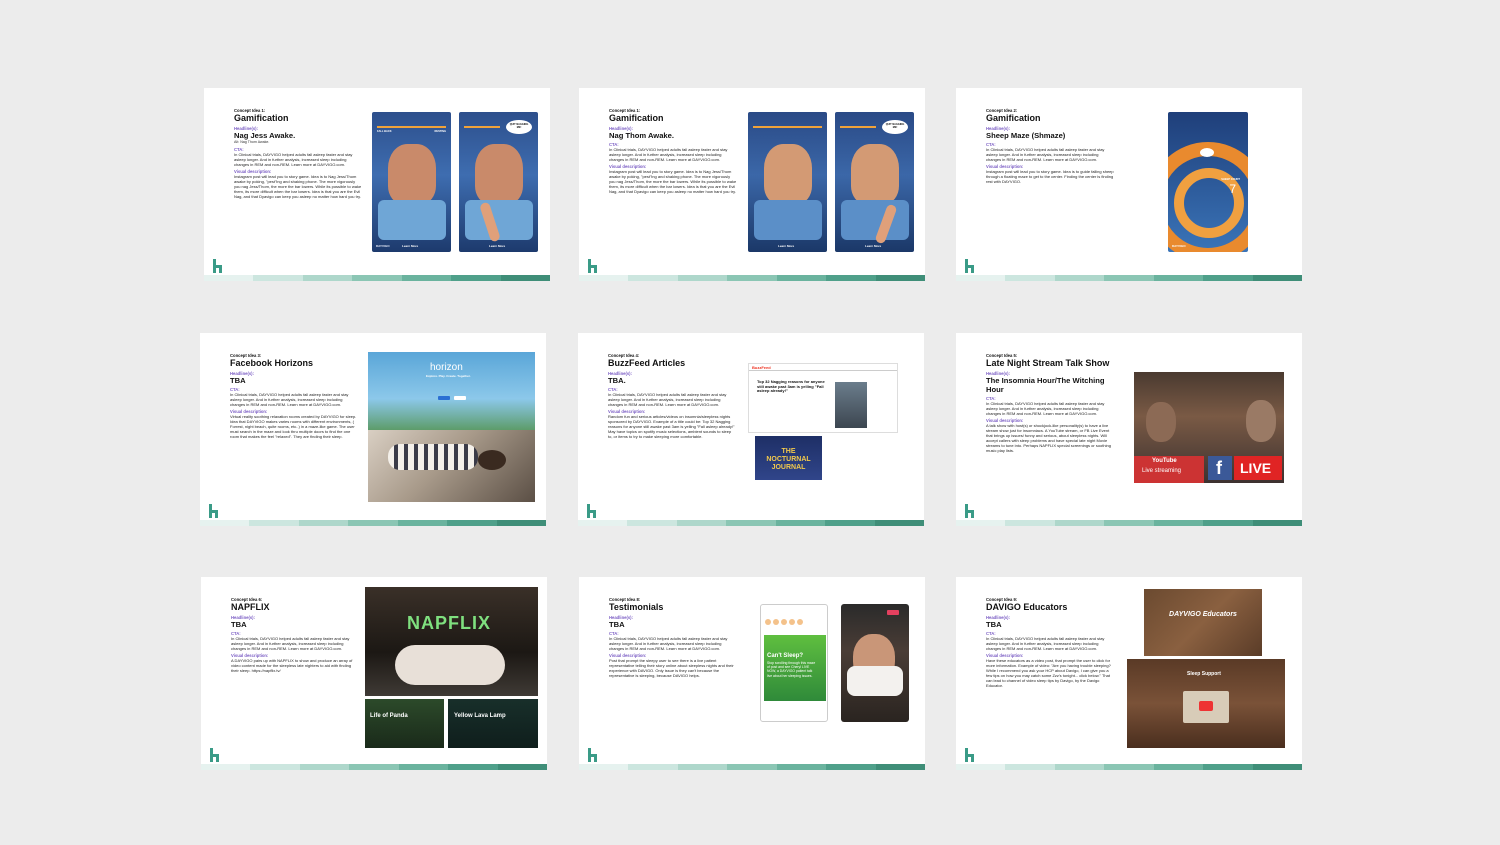 This screenshot has width=1500, height=845. I want to click on horizon-login-button, so click(460, 398).